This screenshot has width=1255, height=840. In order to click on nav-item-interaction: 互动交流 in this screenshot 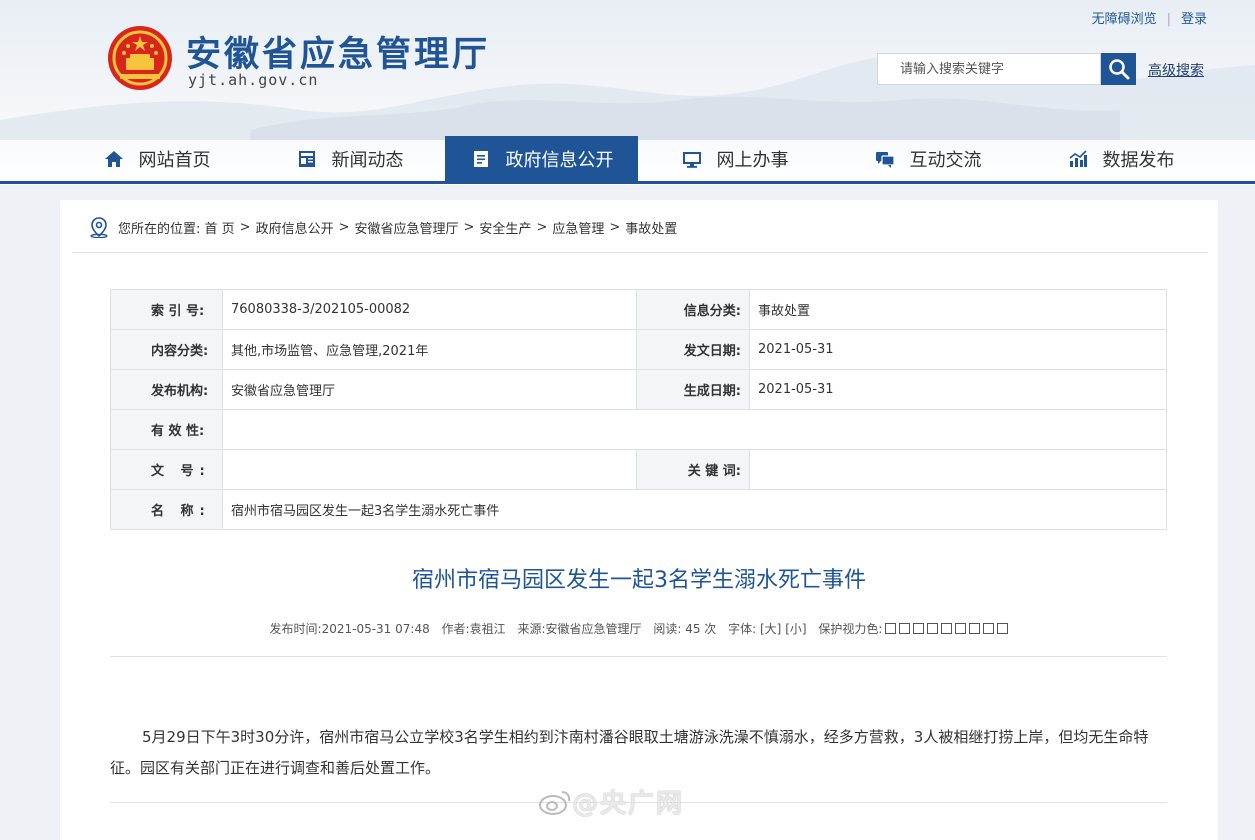, I will do `click(927, 159)`.